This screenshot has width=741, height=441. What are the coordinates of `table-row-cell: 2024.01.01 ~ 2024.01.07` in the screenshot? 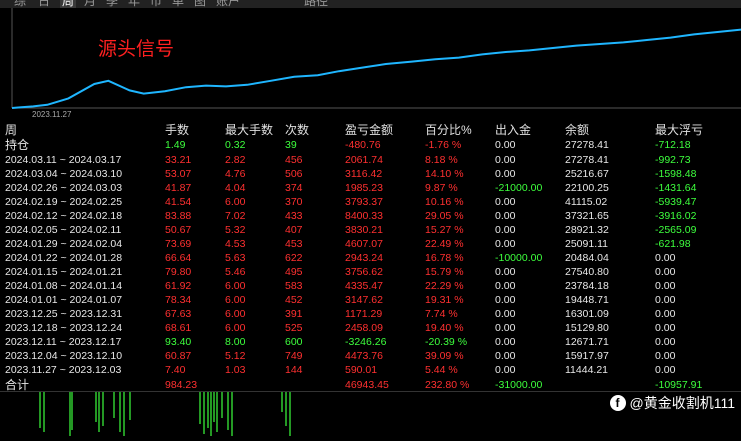 It's located at (64, 300).